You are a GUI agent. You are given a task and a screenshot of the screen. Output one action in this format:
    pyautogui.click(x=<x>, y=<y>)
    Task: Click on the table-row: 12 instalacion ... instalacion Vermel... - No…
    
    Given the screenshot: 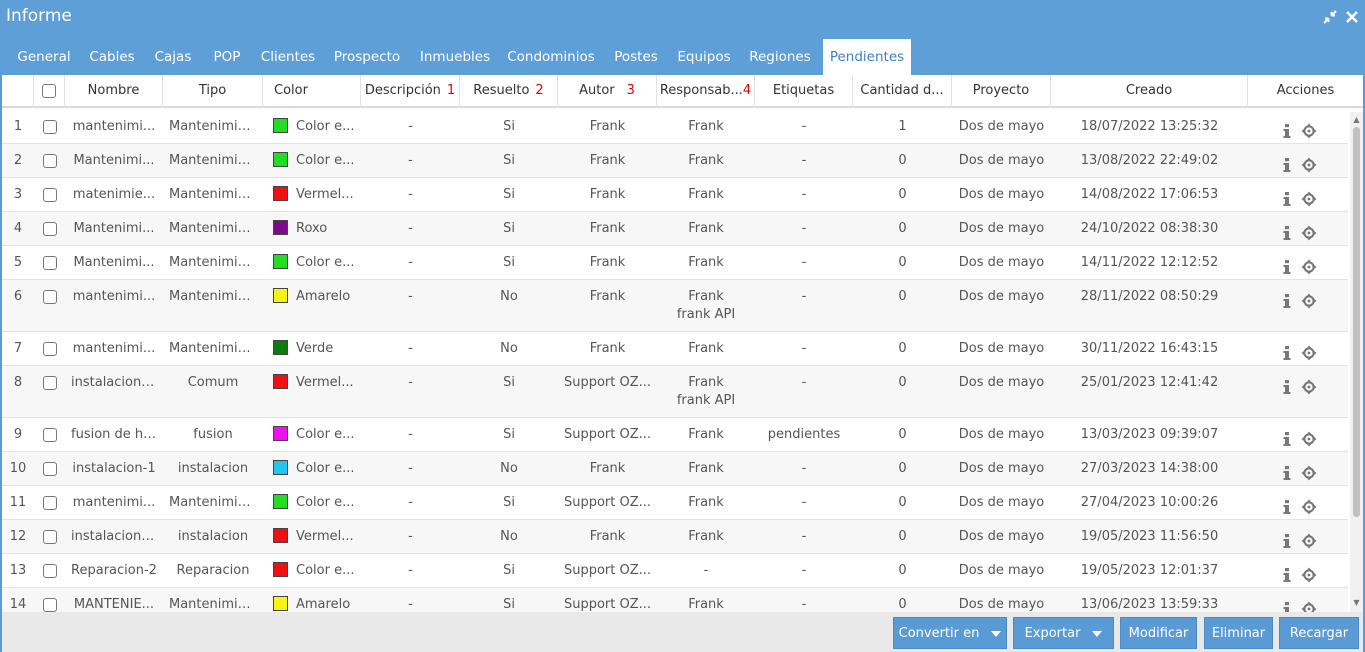 What is the action you would take?
    pyautogui.click(x=675, y=537)
    